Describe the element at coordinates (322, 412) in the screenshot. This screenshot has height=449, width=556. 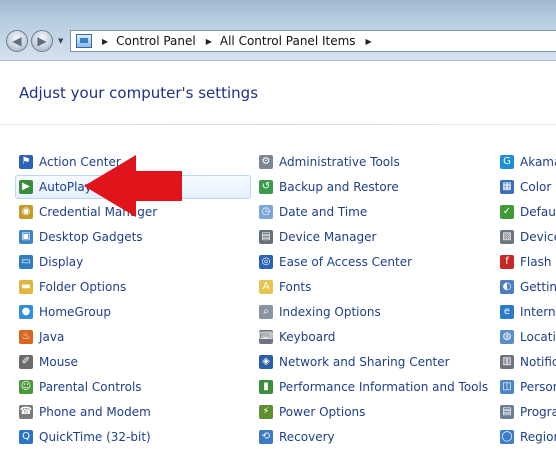
I see `control-panel-item-label: Power Options` at that location.